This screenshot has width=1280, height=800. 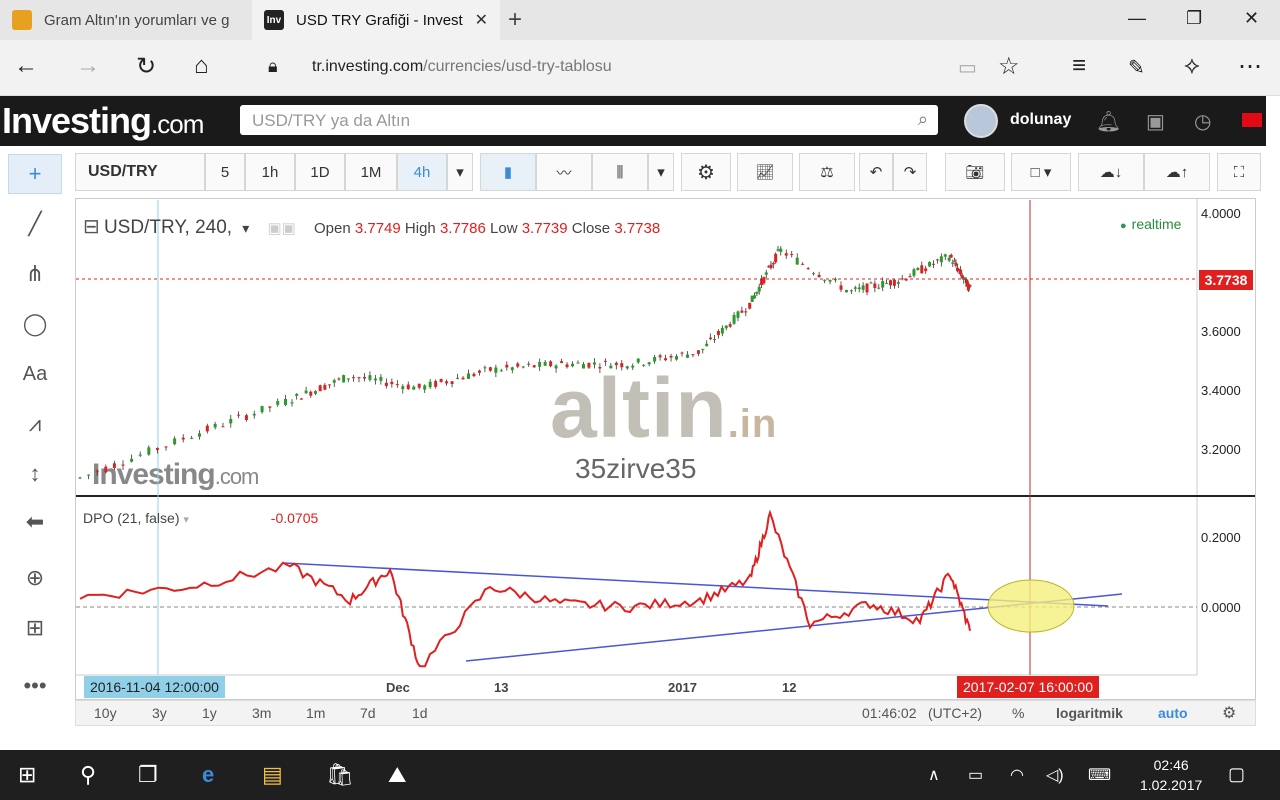 What do you see at coordinates (35, 424) in the screenshot?
I see `pattern-tool-icon: ⩘` at bounding box center [35, 424].